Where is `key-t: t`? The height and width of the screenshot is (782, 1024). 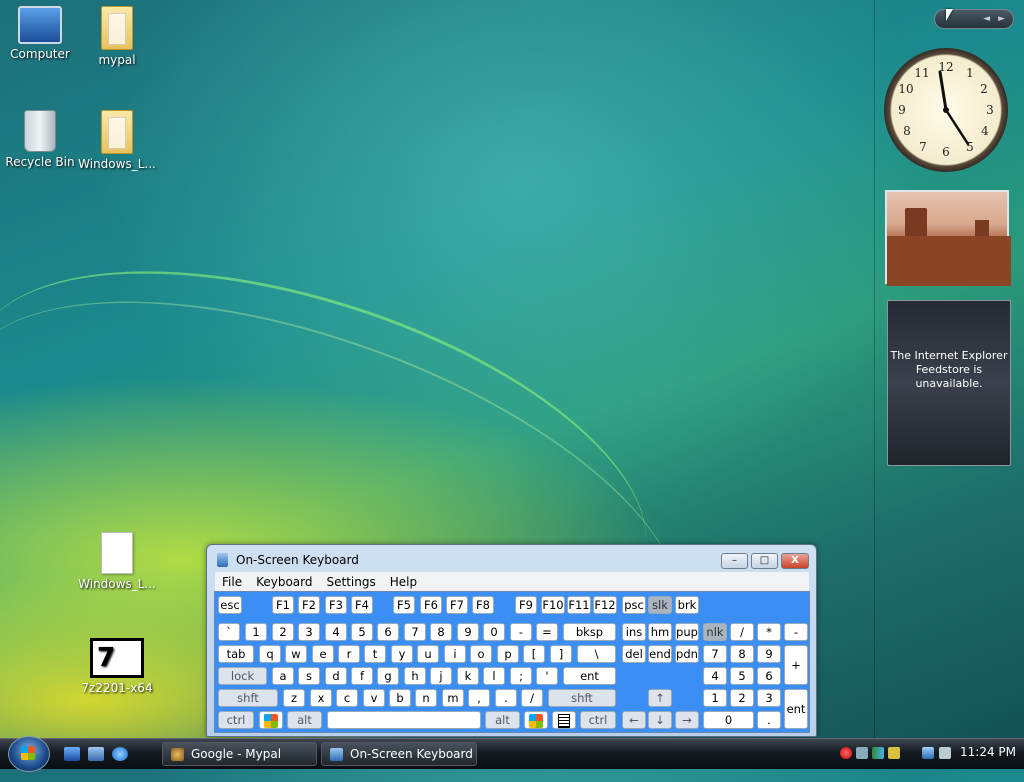 key-t: t is located at coordinates (375, 654).